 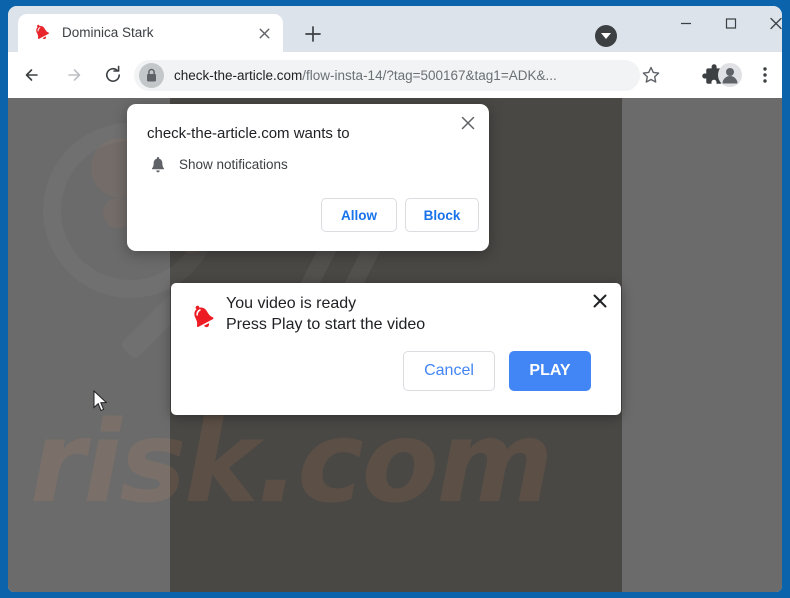 What do you see at coordinates (600, 301) in the screenshot?
I see `video-dialog-close-icon` at bounding box center [600, 301].